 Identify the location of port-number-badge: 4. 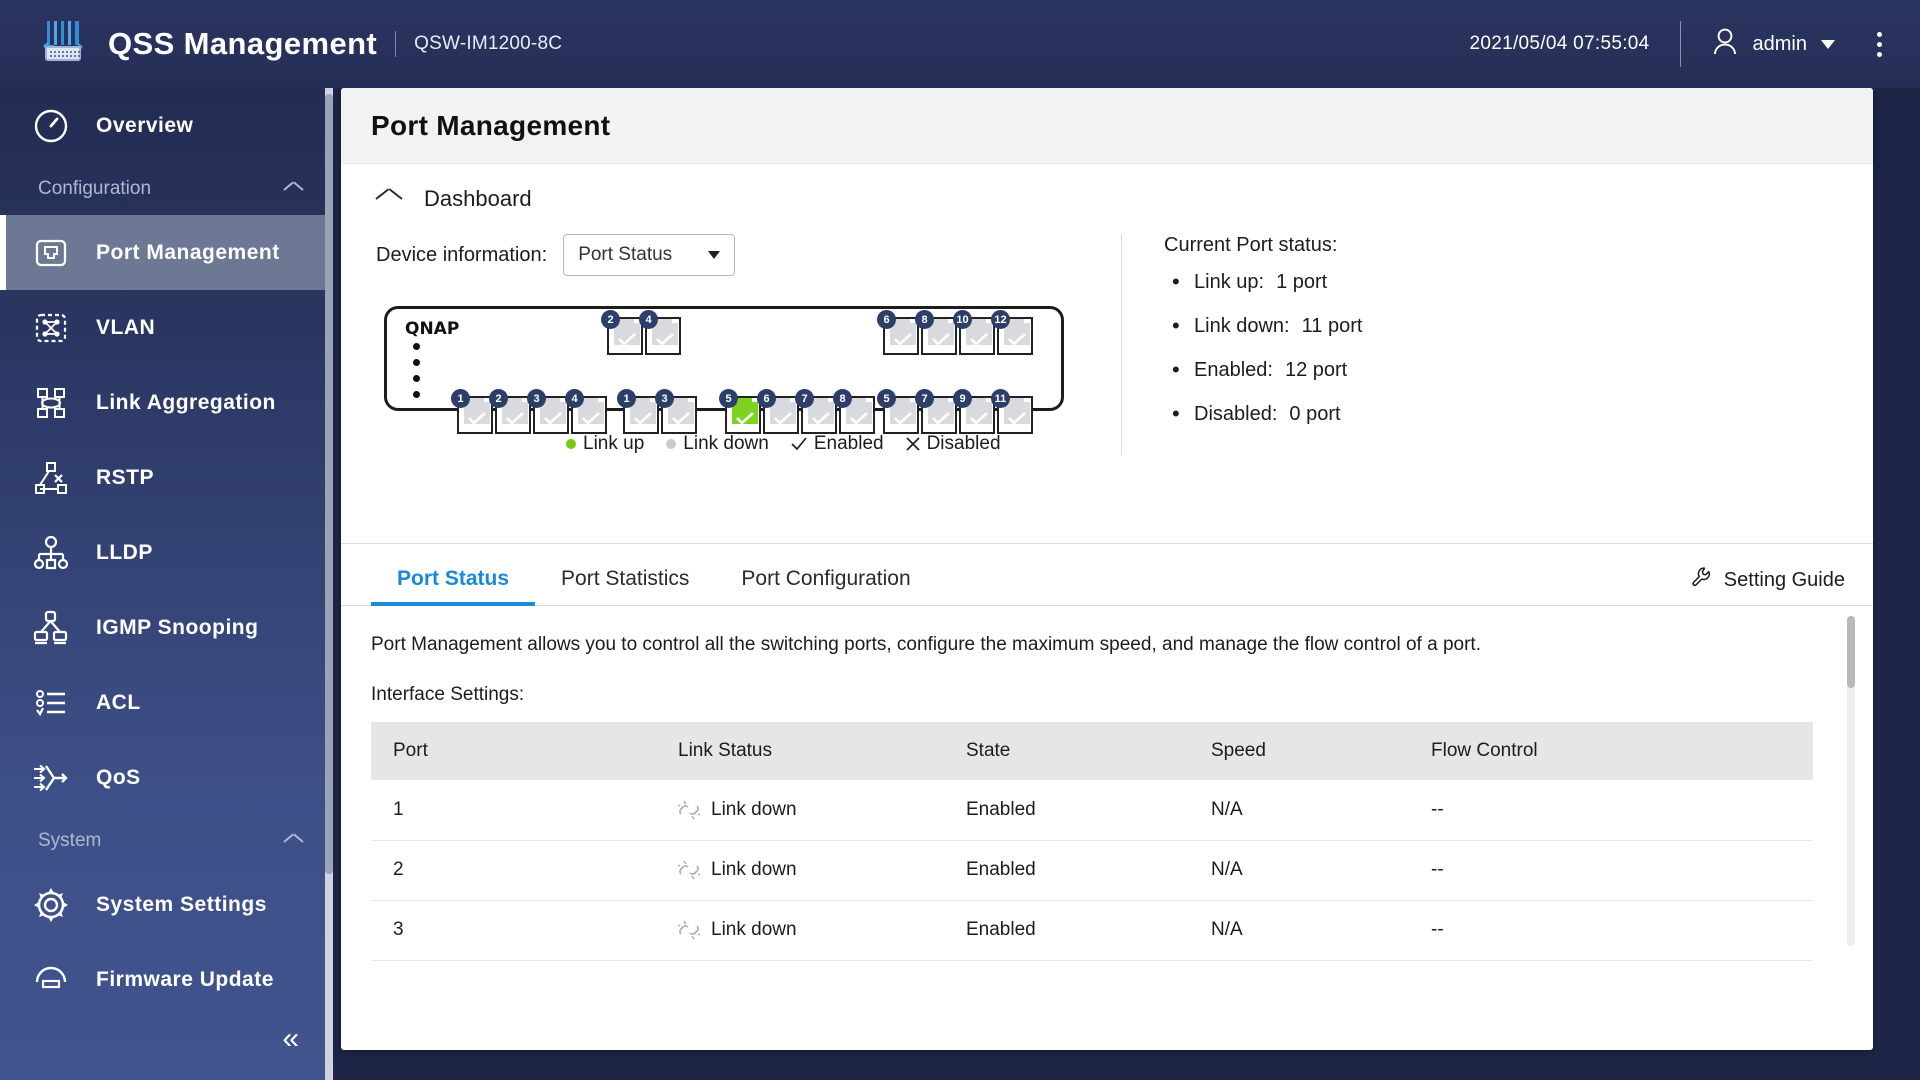
(648, 319).